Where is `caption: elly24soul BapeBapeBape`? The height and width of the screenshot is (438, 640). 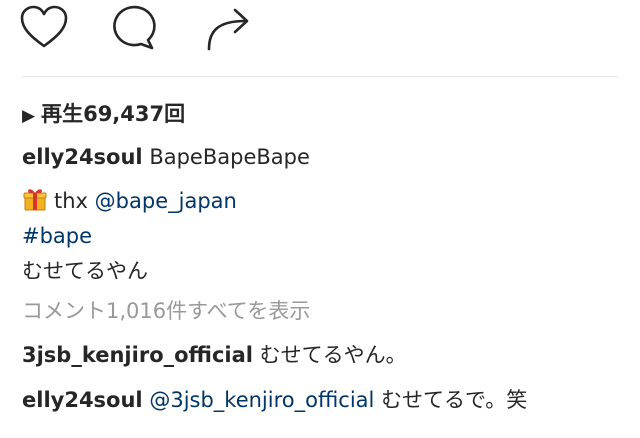
caption: elly24soul BapeBapeBape is located at coordinates (166, 157).